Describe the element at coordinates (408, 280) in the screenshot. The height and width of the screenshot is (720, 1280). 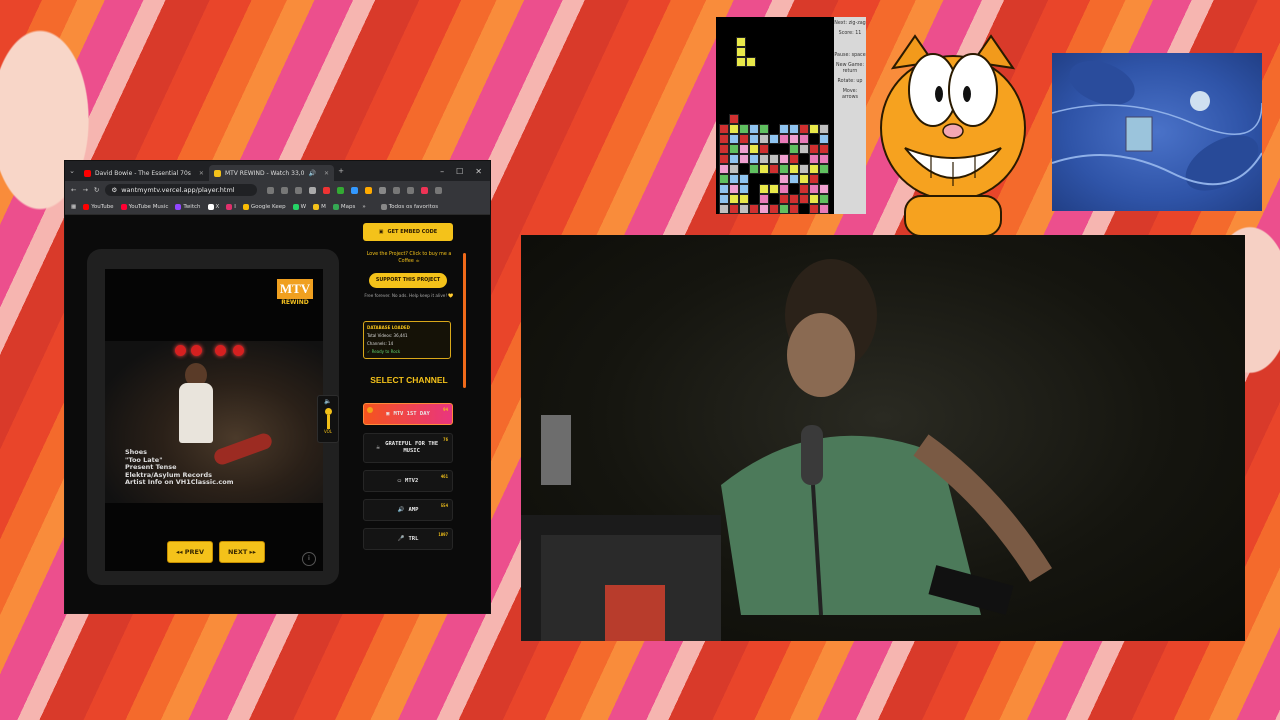
I see `support-button: SUPPORT THIS PROJECT` at that location.